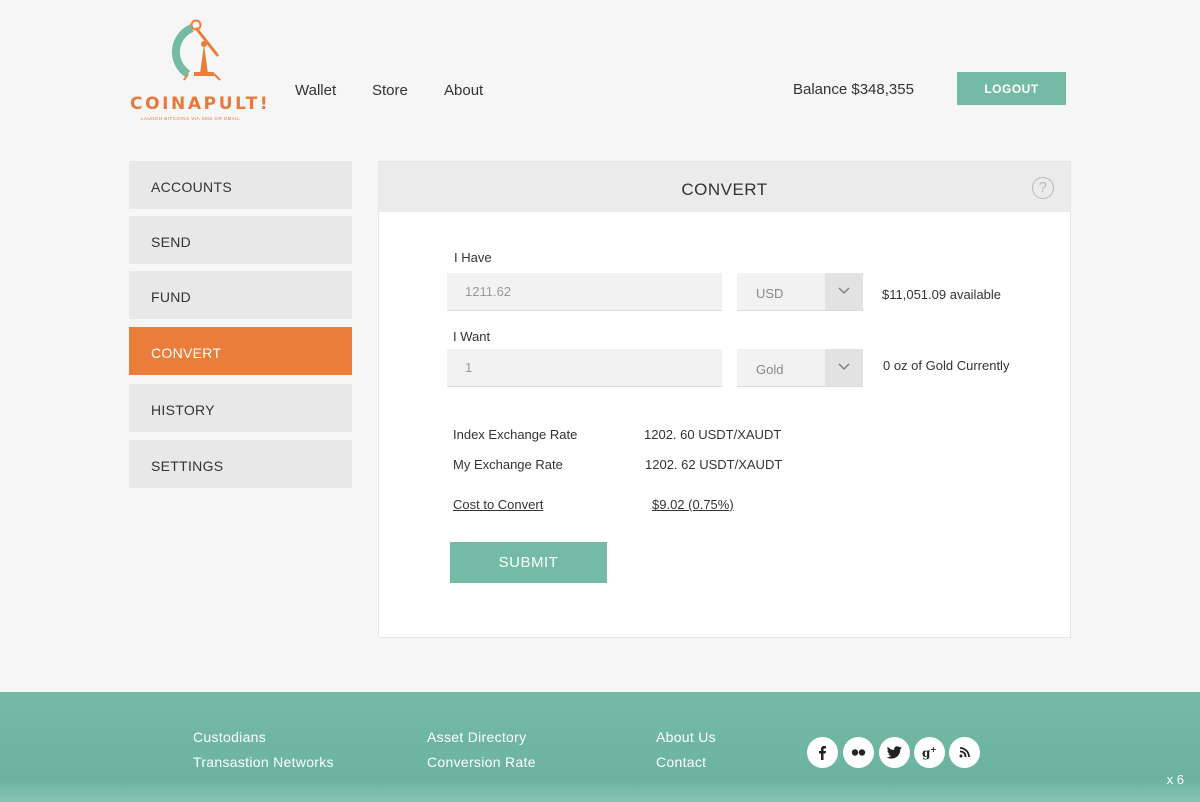  Describe the element at coordinates (481, 762) in the screenshot. I see `footer-link-conversion-rate: Conversion Rate` at that location.